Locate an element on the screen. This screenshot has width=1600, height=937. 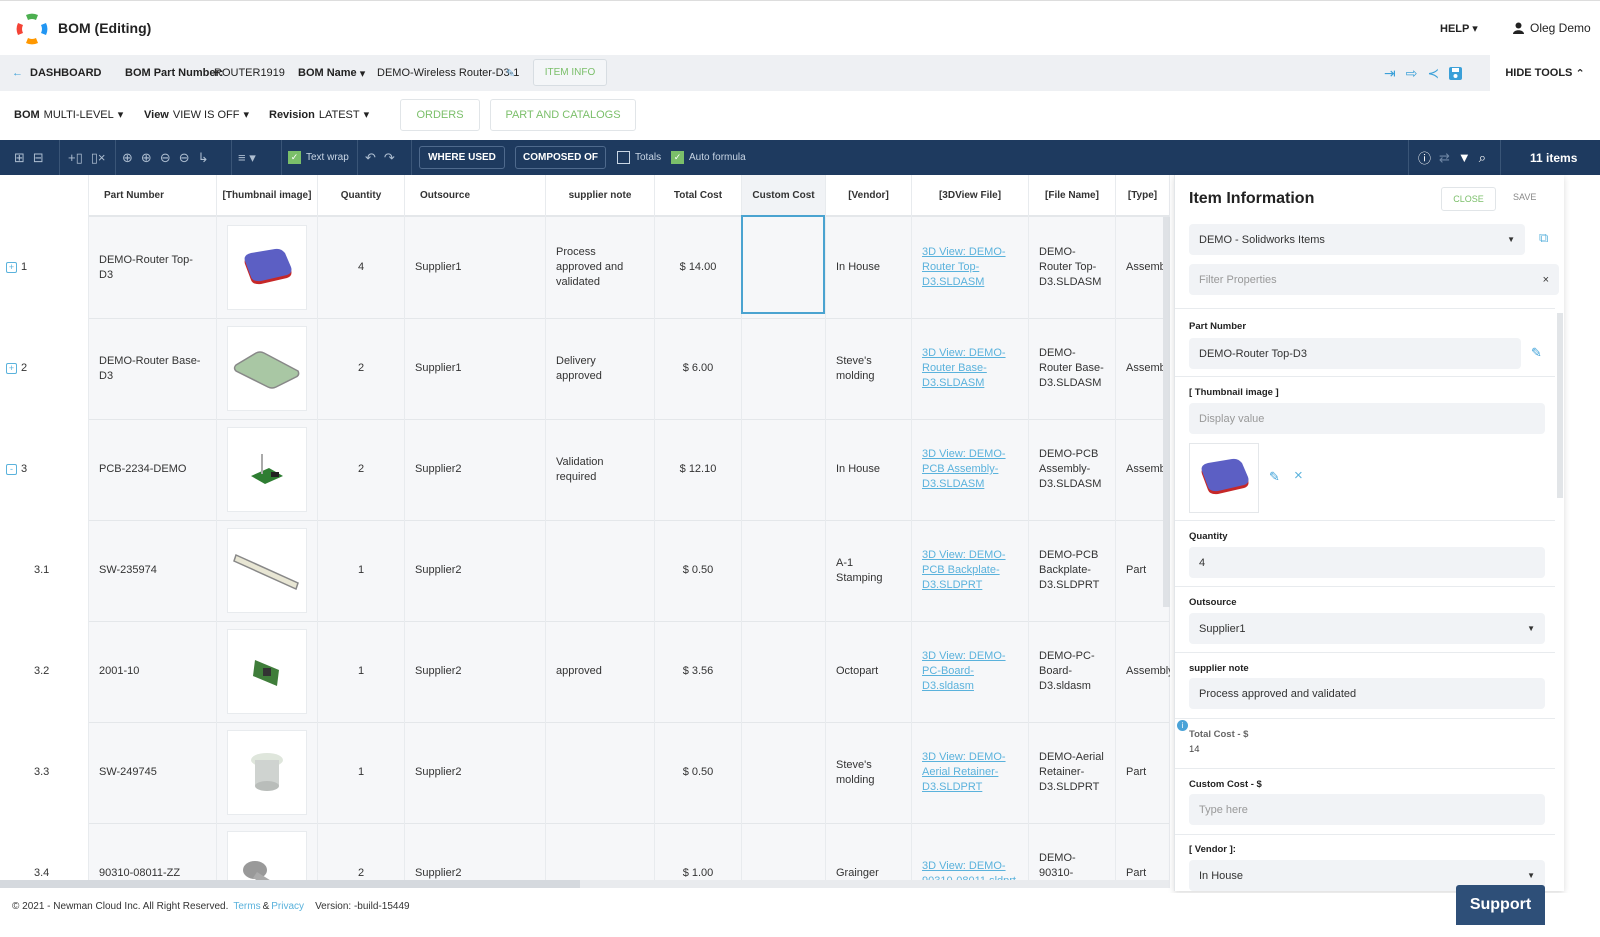
text-wrap-toggle: ✓ Text wrap is located at coordinates (318, 157).